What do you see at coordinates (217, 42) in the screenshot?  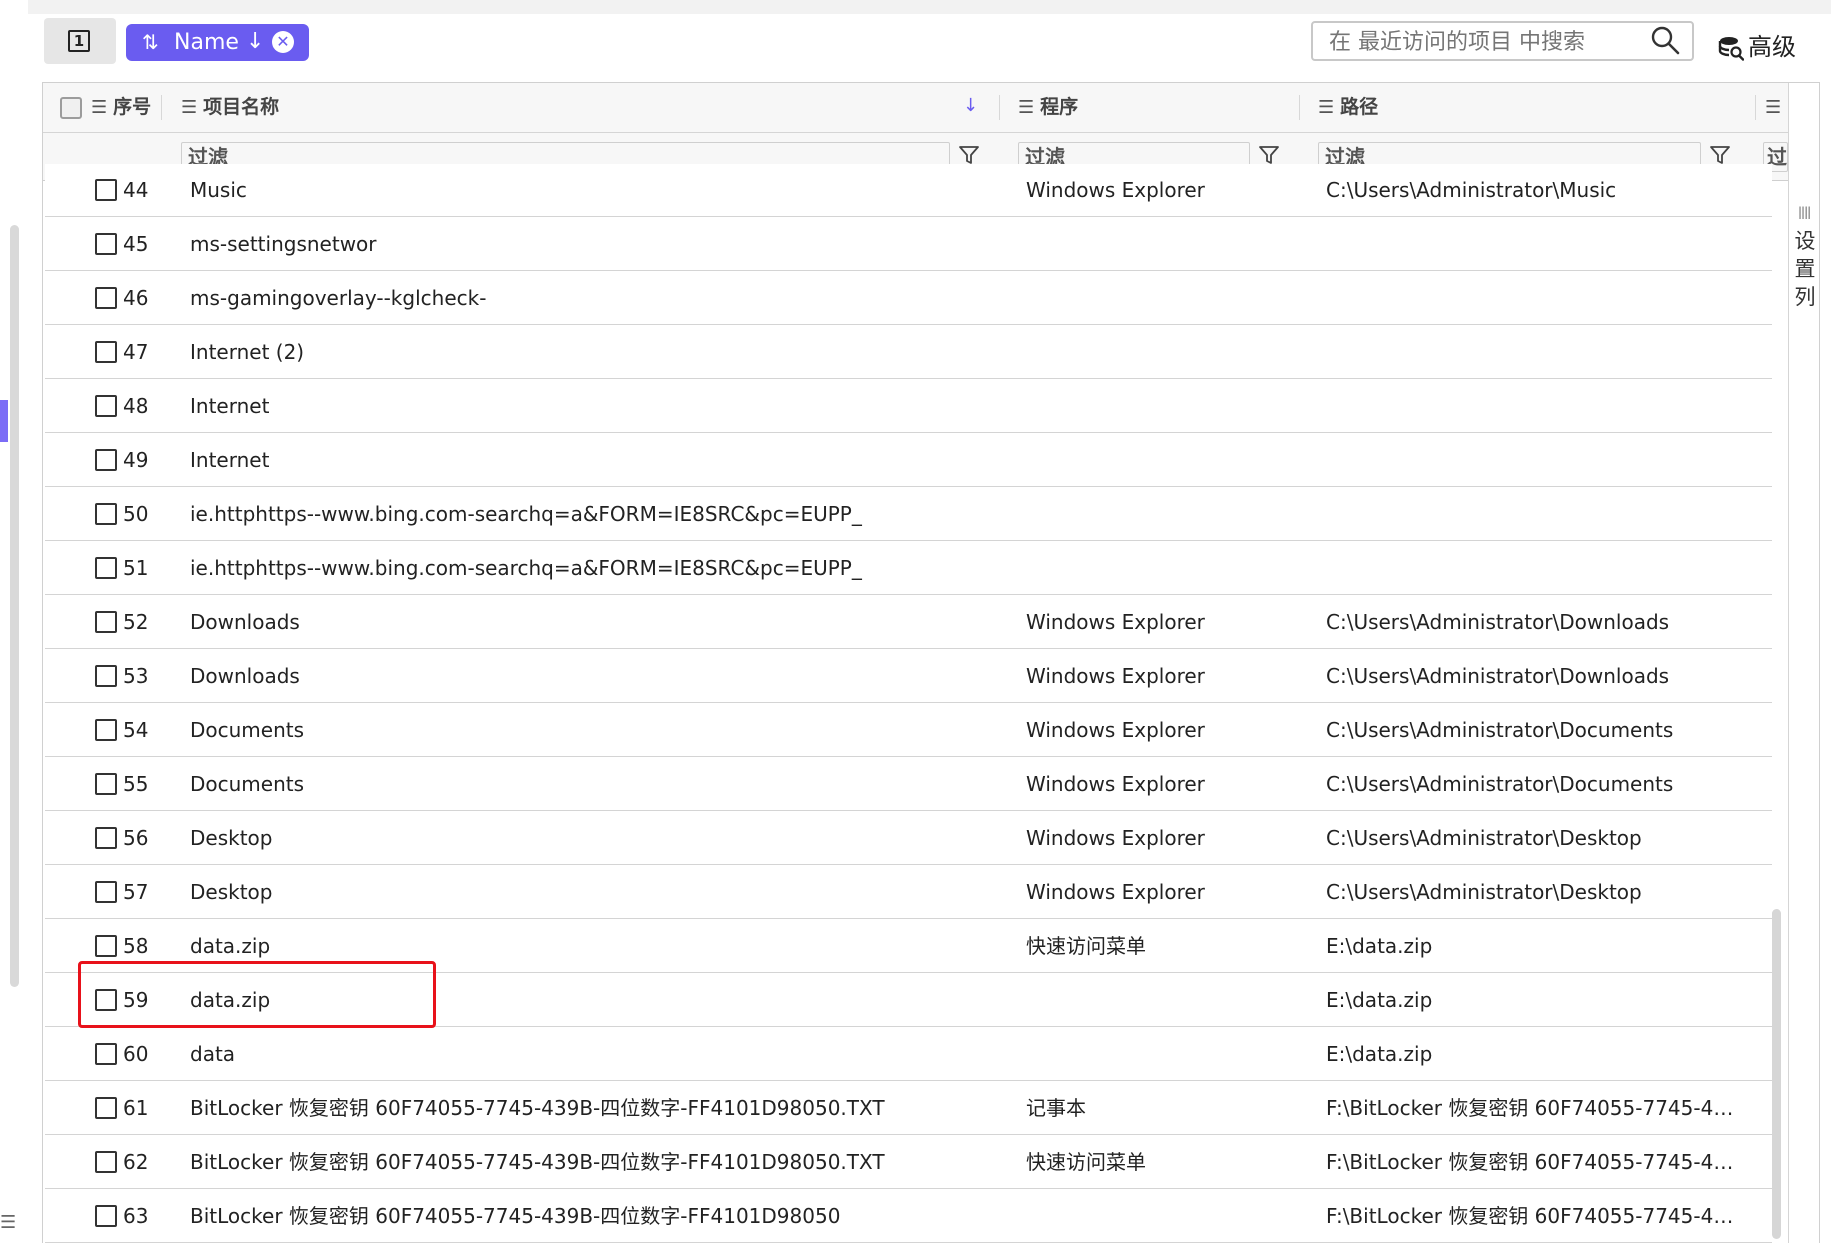 I see `sort-chip: ⇅ Name ↓ ✕` at bounding box center [217, 42].